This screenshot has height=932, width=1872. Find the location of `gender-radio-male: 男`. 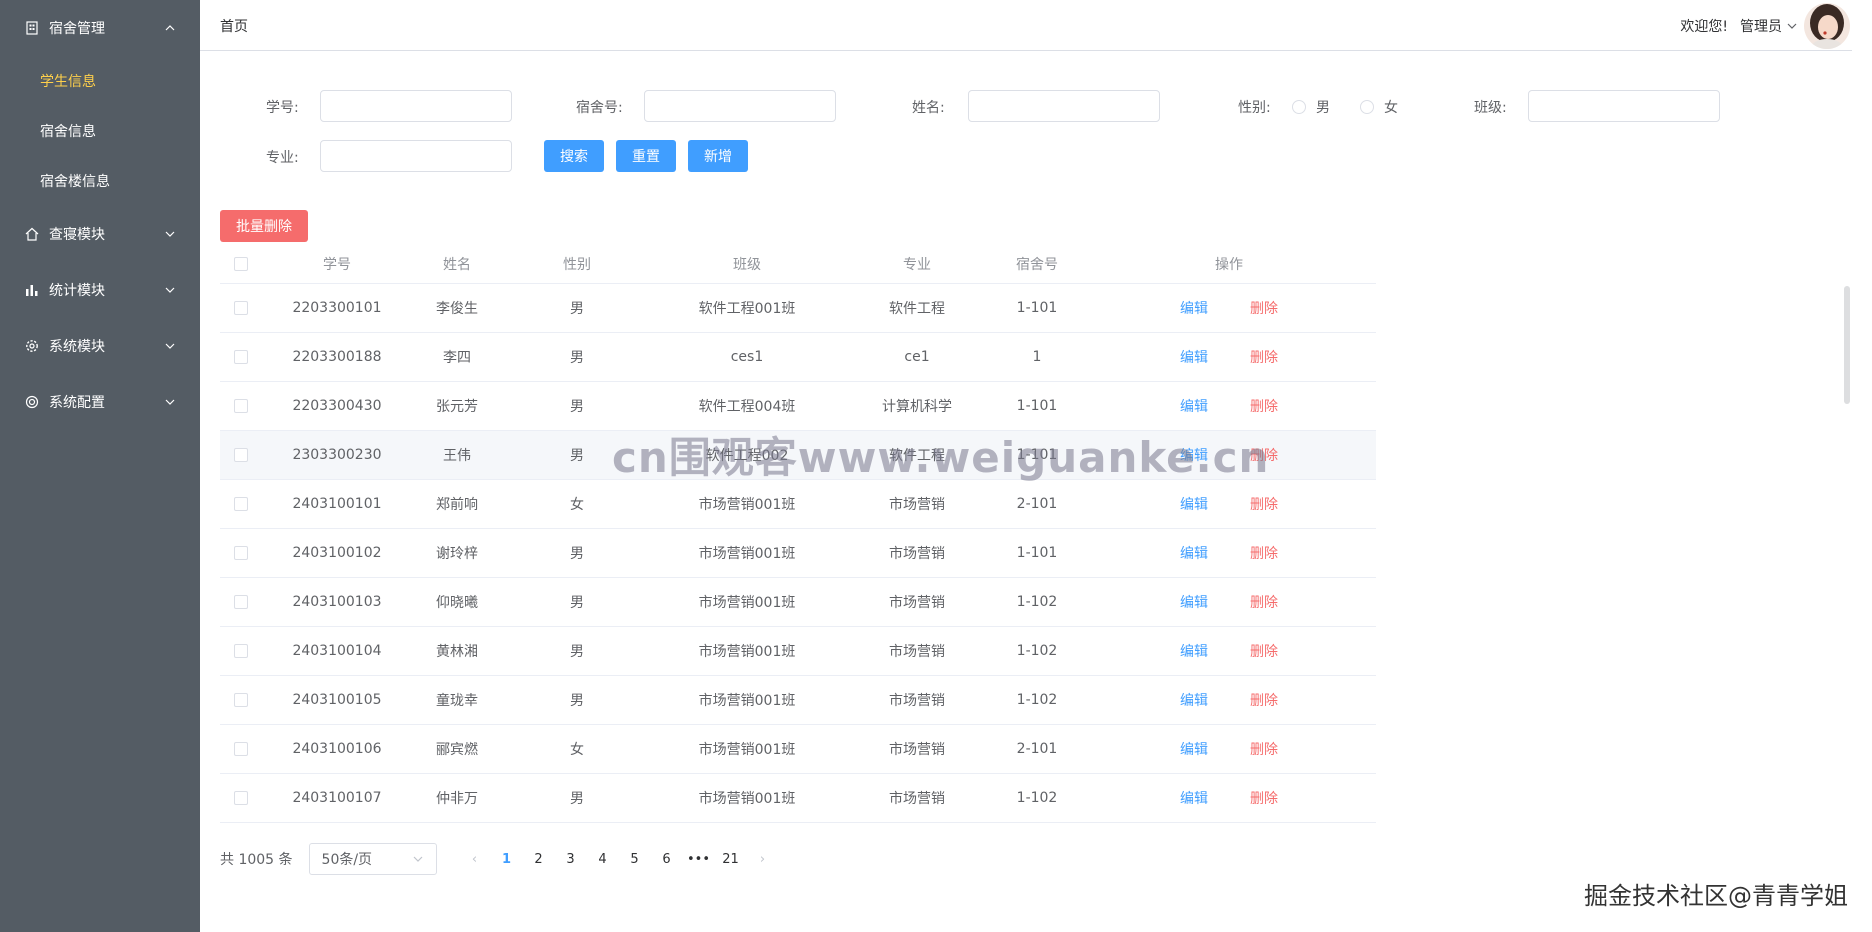

gender-radio-male: 男 is located at coordinates (1311, 107).